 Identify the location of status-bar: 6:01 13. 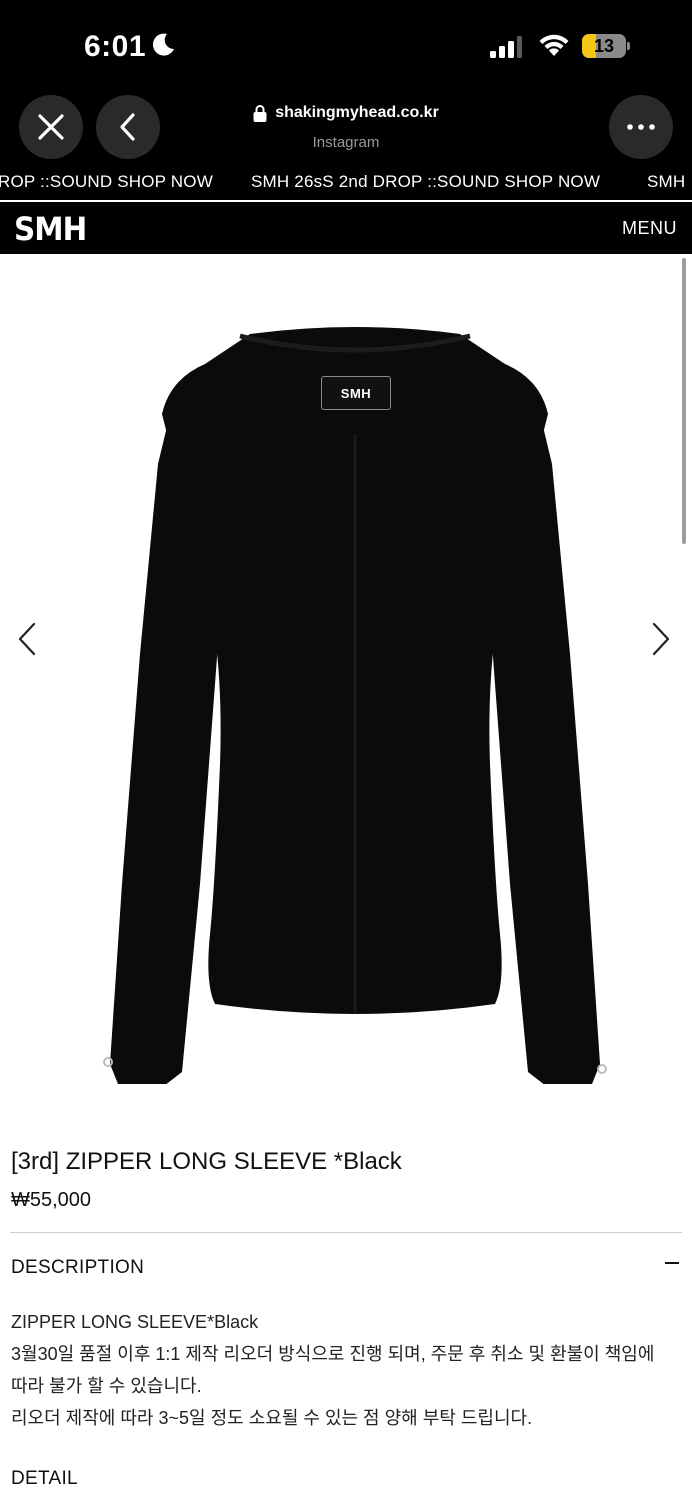
(346, 46).